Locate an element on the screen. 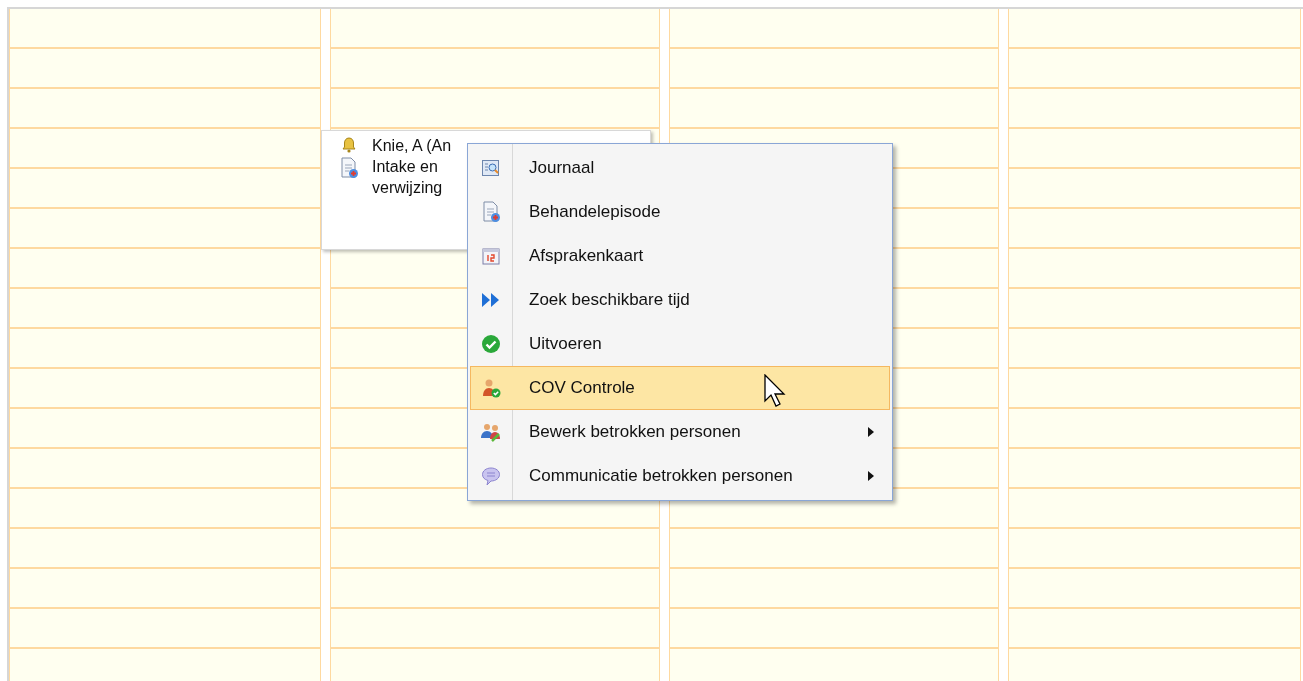 The width and height of the screenshot is (1303, 681). appointment-text: Intake en is located at coordinates (405, 167).